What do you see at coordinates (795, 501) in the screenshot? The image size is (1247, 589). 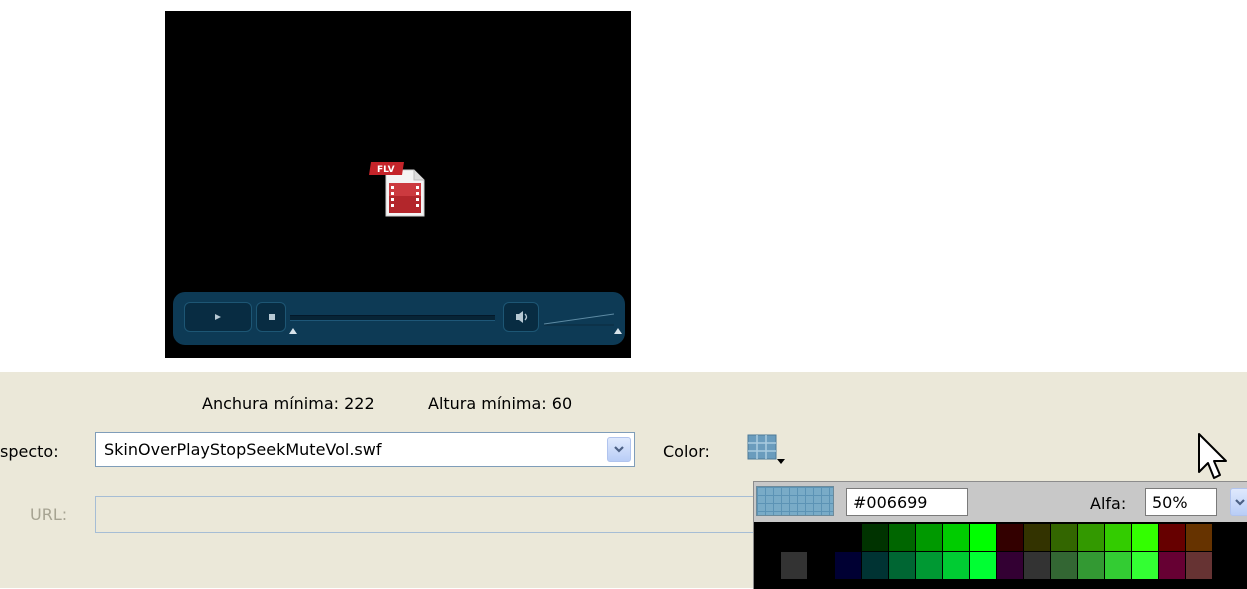 I see `color-preview-swatch` at bounding box center [795, 501].